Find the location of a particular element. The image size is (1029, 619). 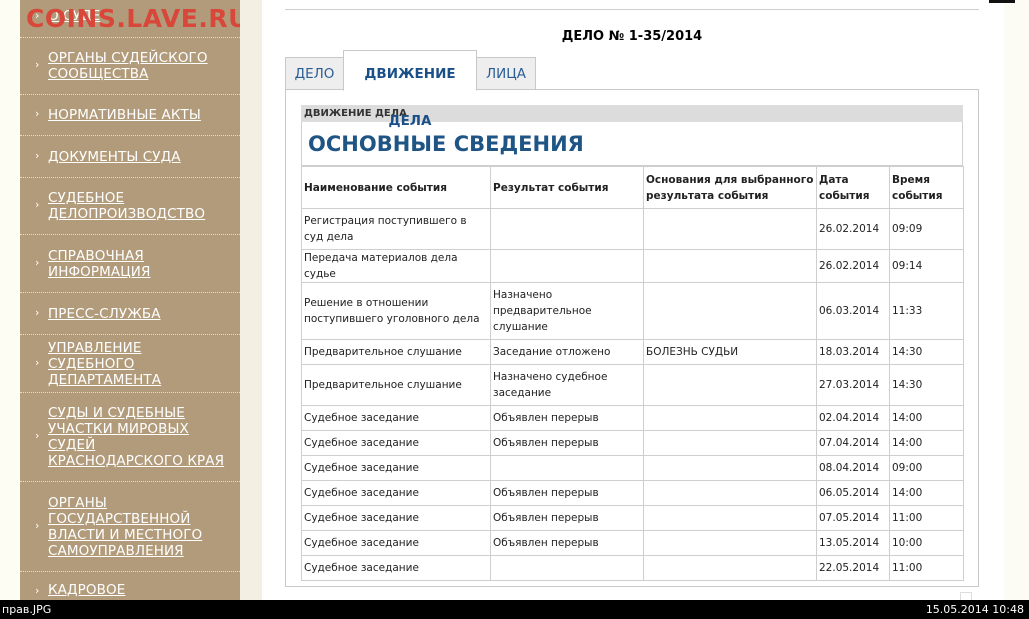

tab-persons: ЛИЦА is located at coordinates (506, 73).